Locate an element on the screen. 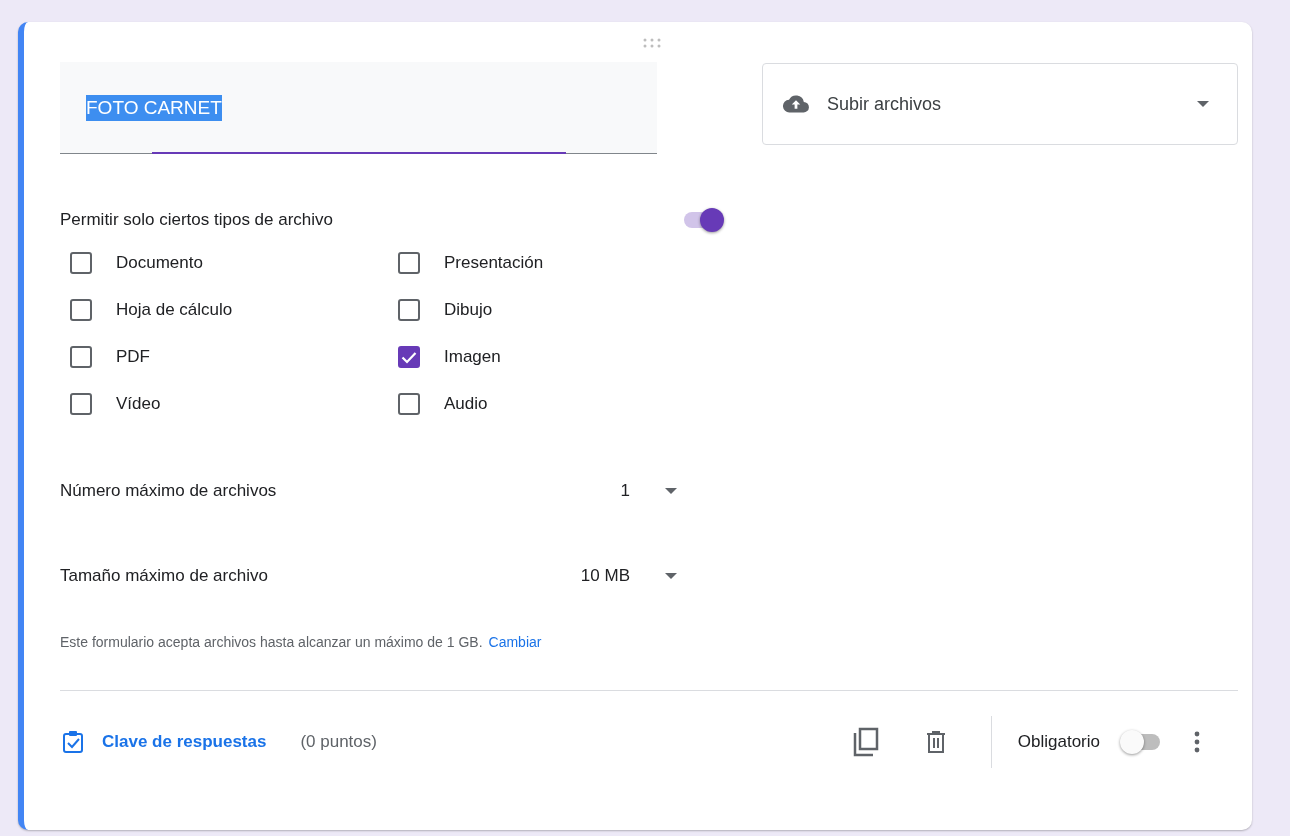 This screenshot has height=836, width=1290. limit-label: Número máximo de archivos is located at coordinates (169, 491).